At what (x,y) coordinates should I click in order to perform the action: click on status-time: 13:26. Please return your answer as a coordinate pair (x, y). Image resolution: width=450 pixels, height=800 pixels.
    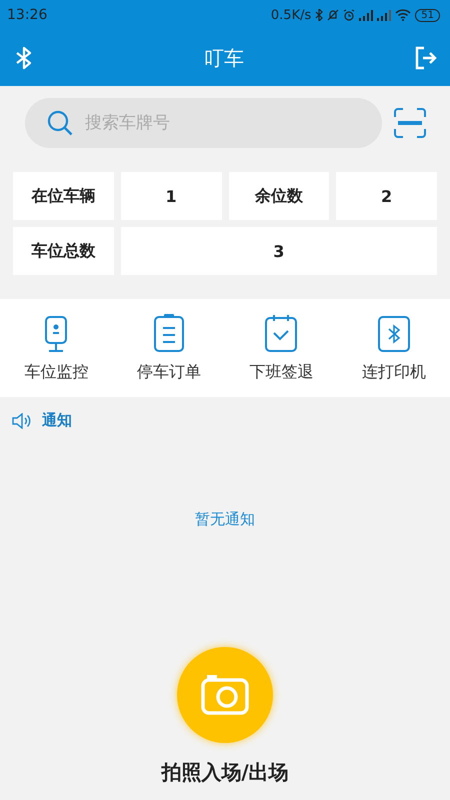
    Looking at the image, I should click on (27, 15).